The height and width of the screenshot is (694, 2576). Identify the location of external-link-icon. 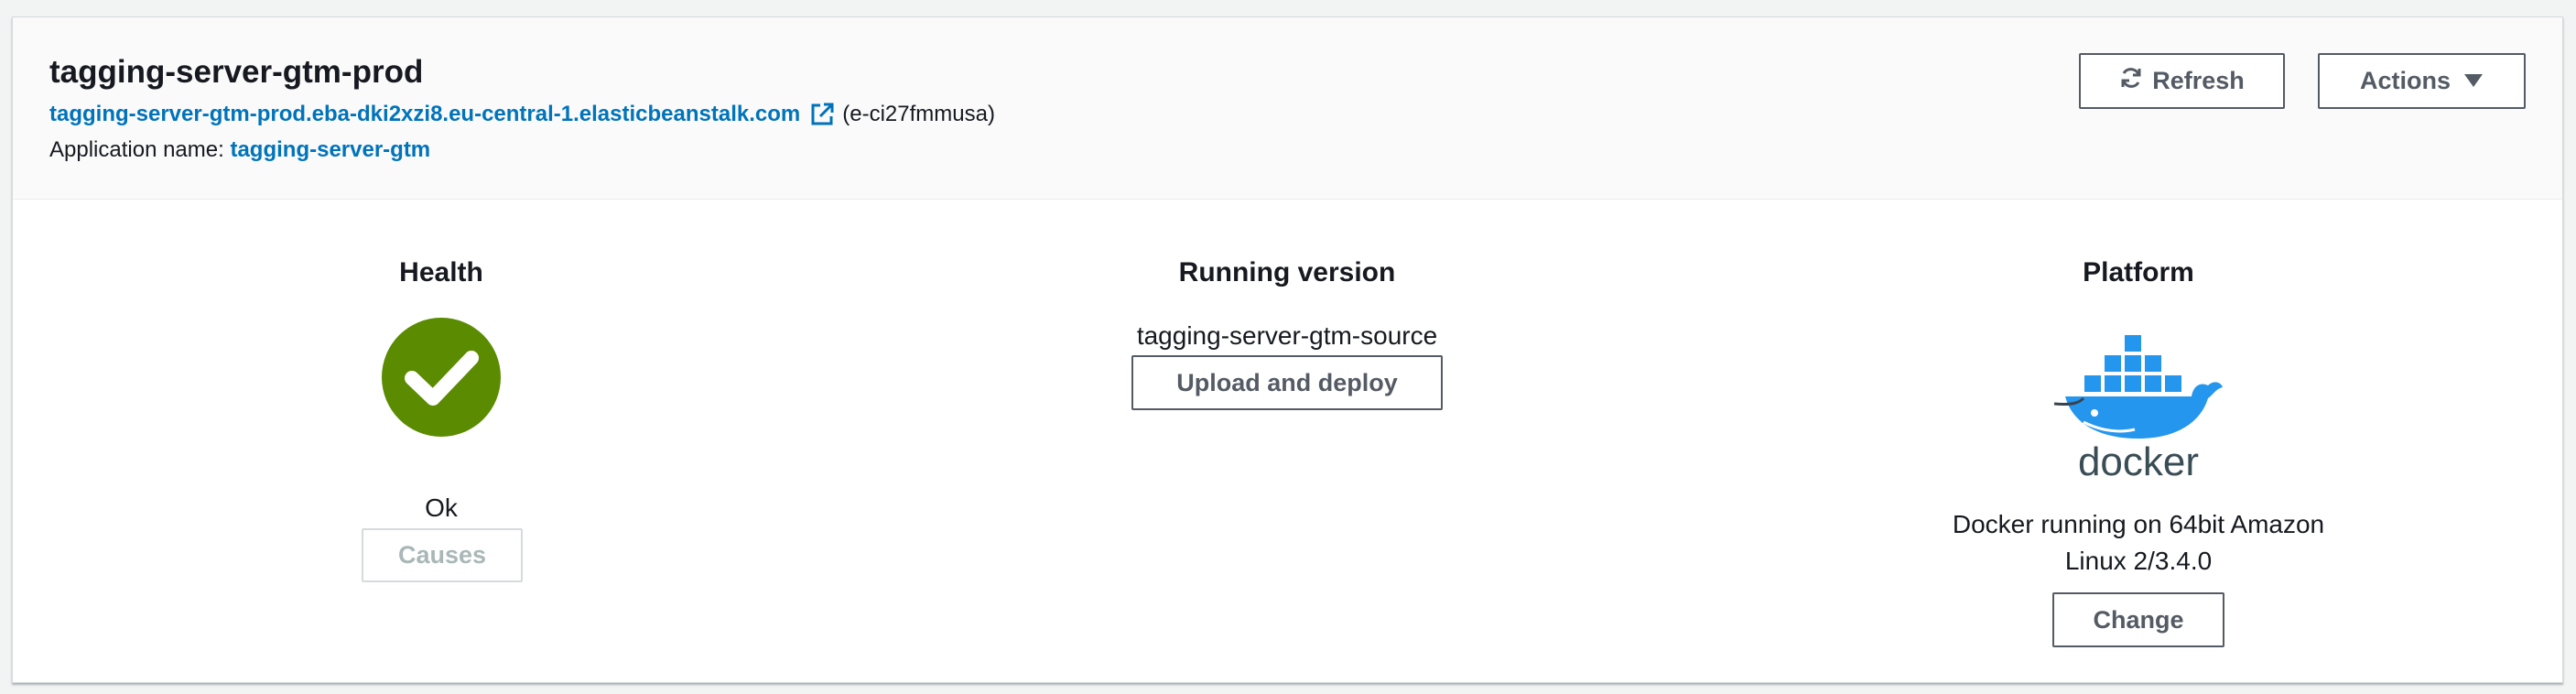
(822, 115).